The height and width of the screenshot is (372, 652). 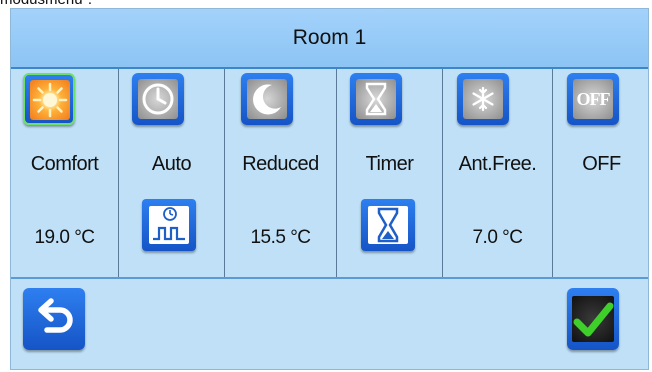 What do you see at coordinates (389, 164) in the screenshot?
I see `mode-label: Timer` at bounding box center [389, 164].